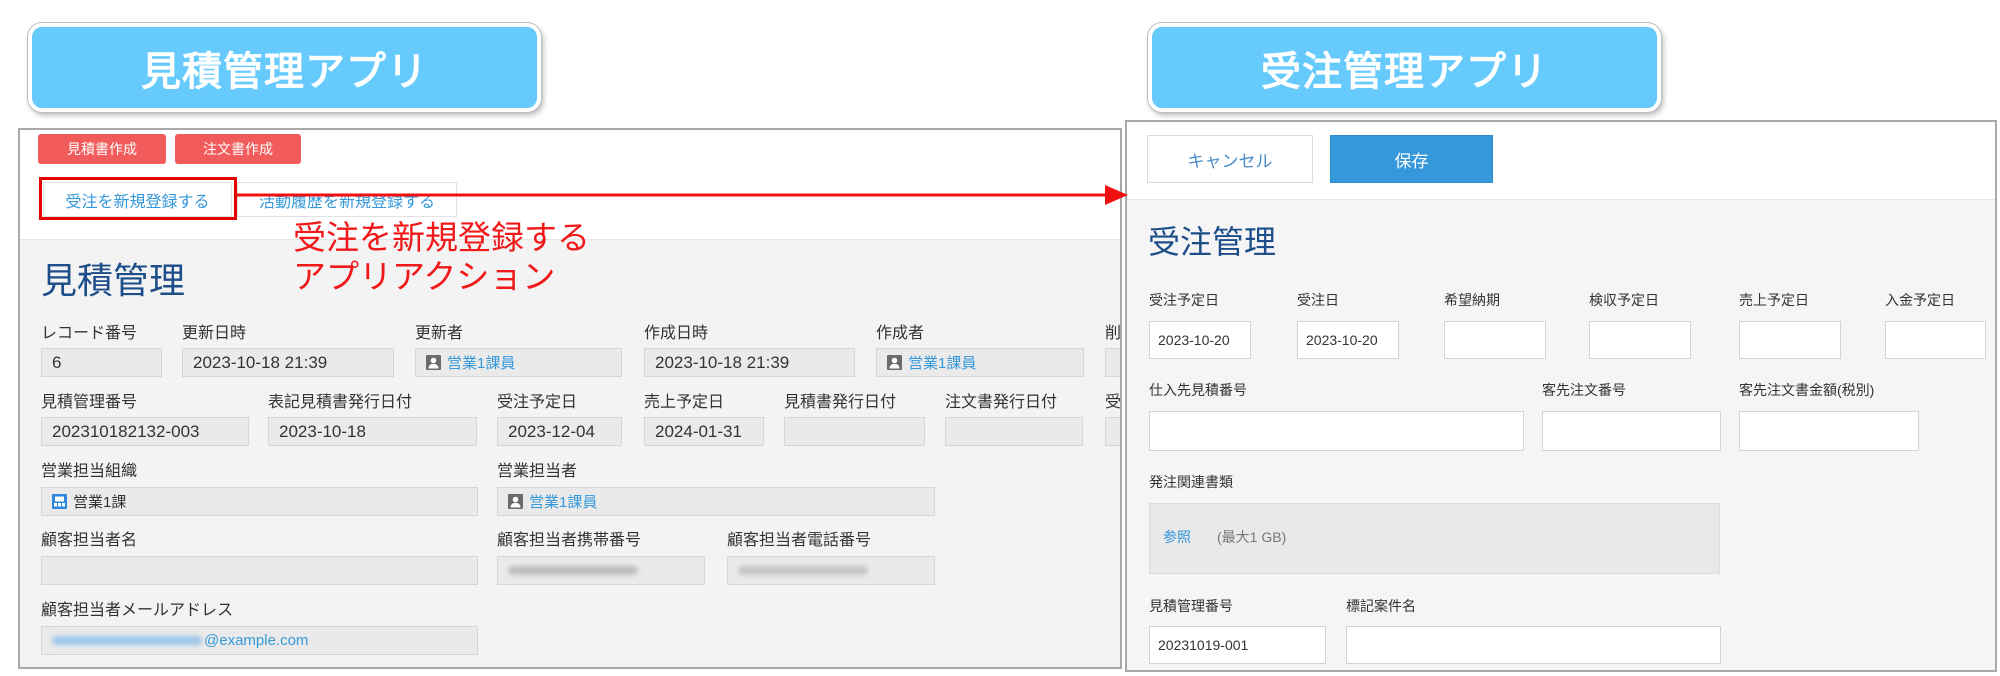 The height and width of the screenshot is (676, 2000). Describe the element at coordinates (682, 195) in the screenshot. I see `arrow-right-icon` at that location.